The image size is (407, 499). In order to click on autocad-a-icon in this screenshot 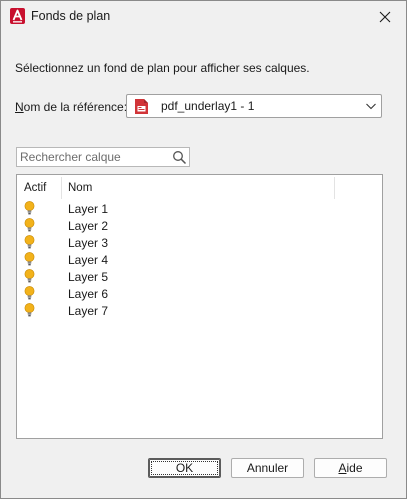, I will do `click(17, 16)`.